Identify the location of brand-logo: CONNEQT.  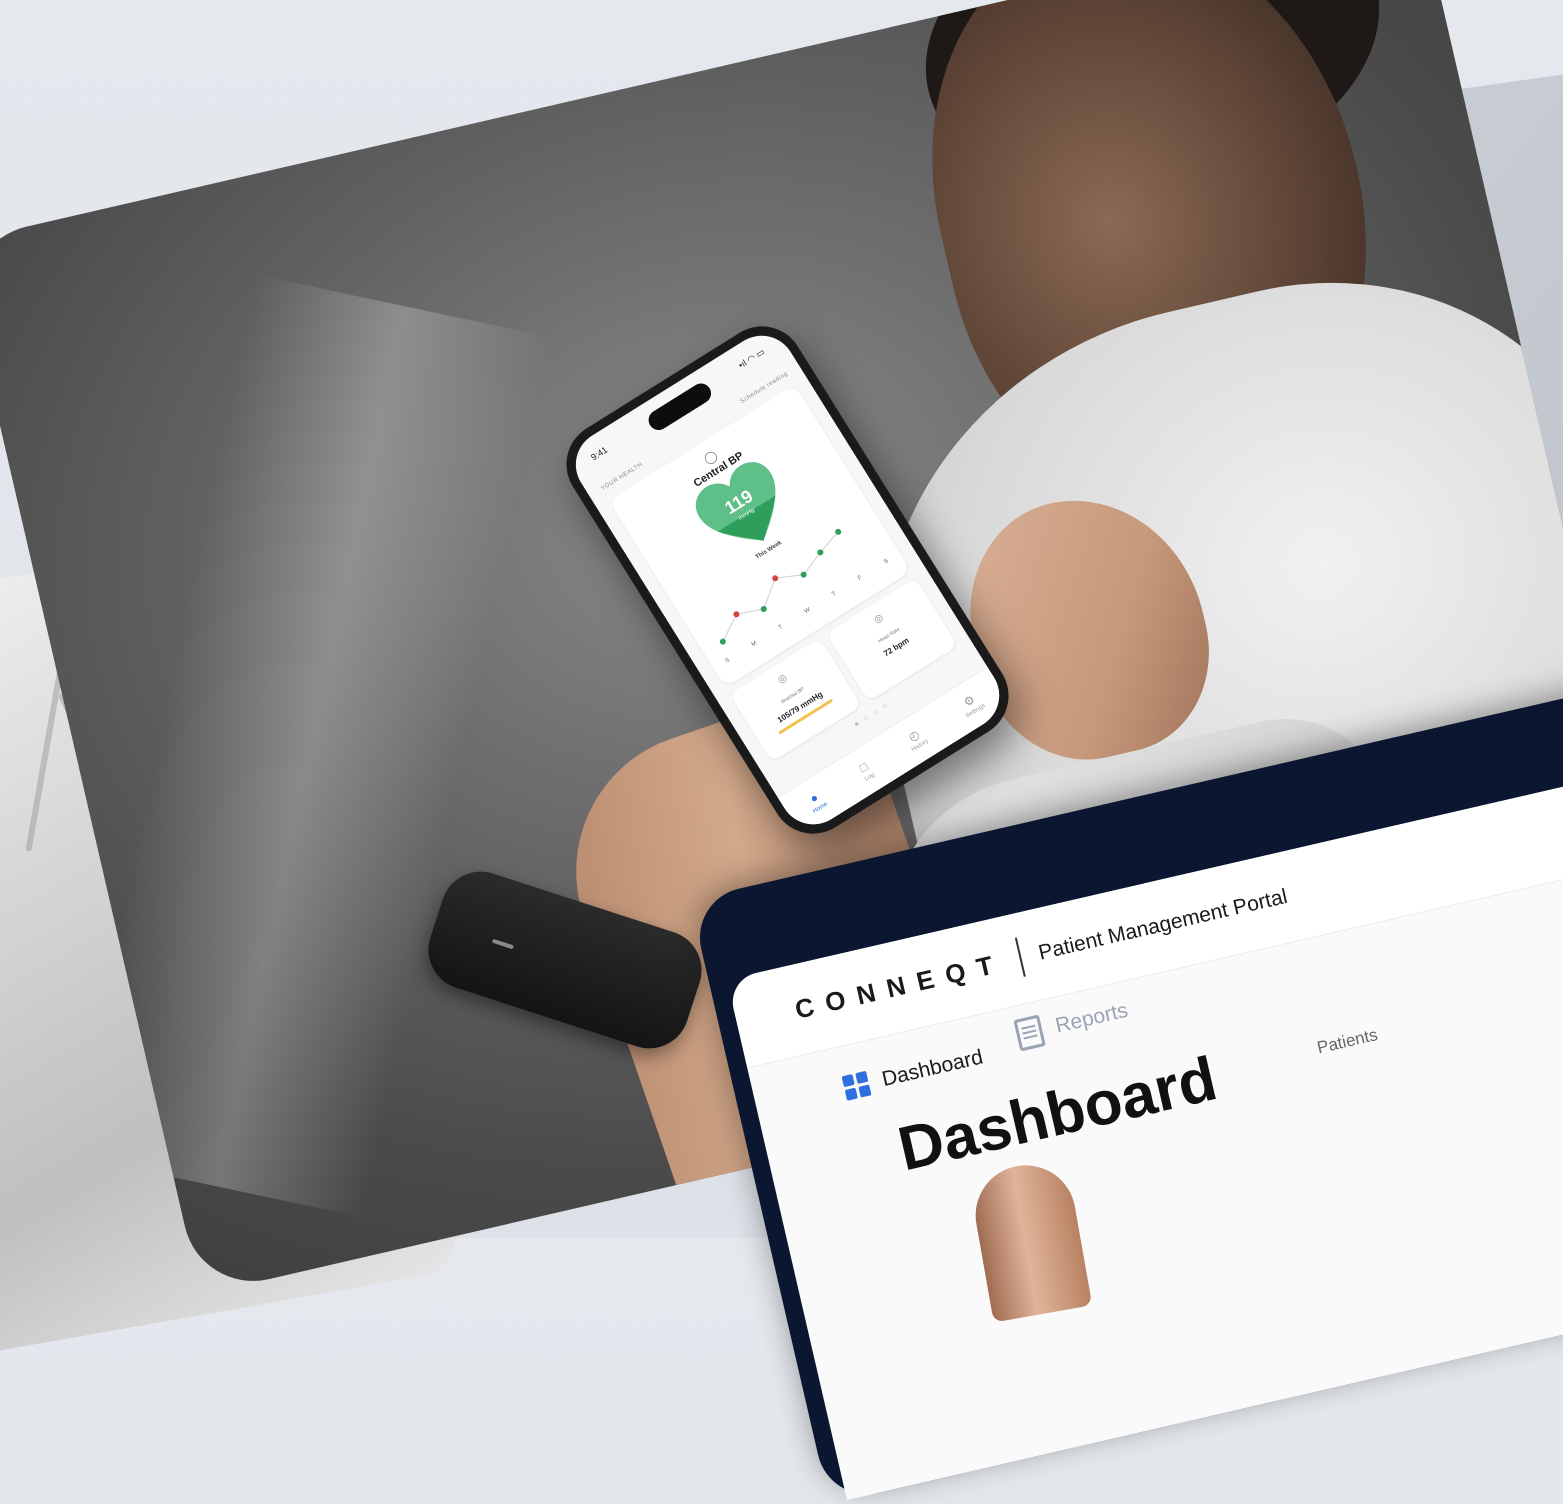
(900, 986).